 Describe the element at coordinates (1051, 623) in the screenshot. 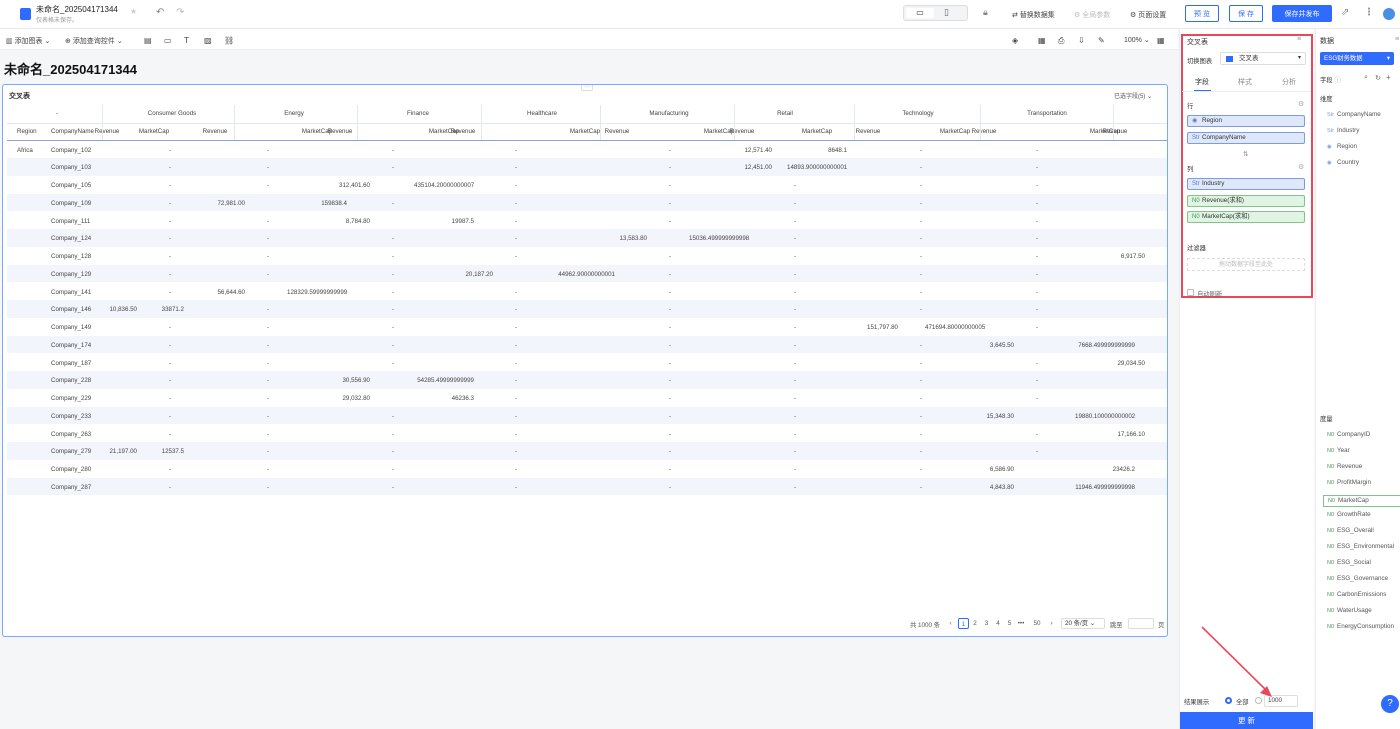

I see `next-page-icon: ›` at that location.